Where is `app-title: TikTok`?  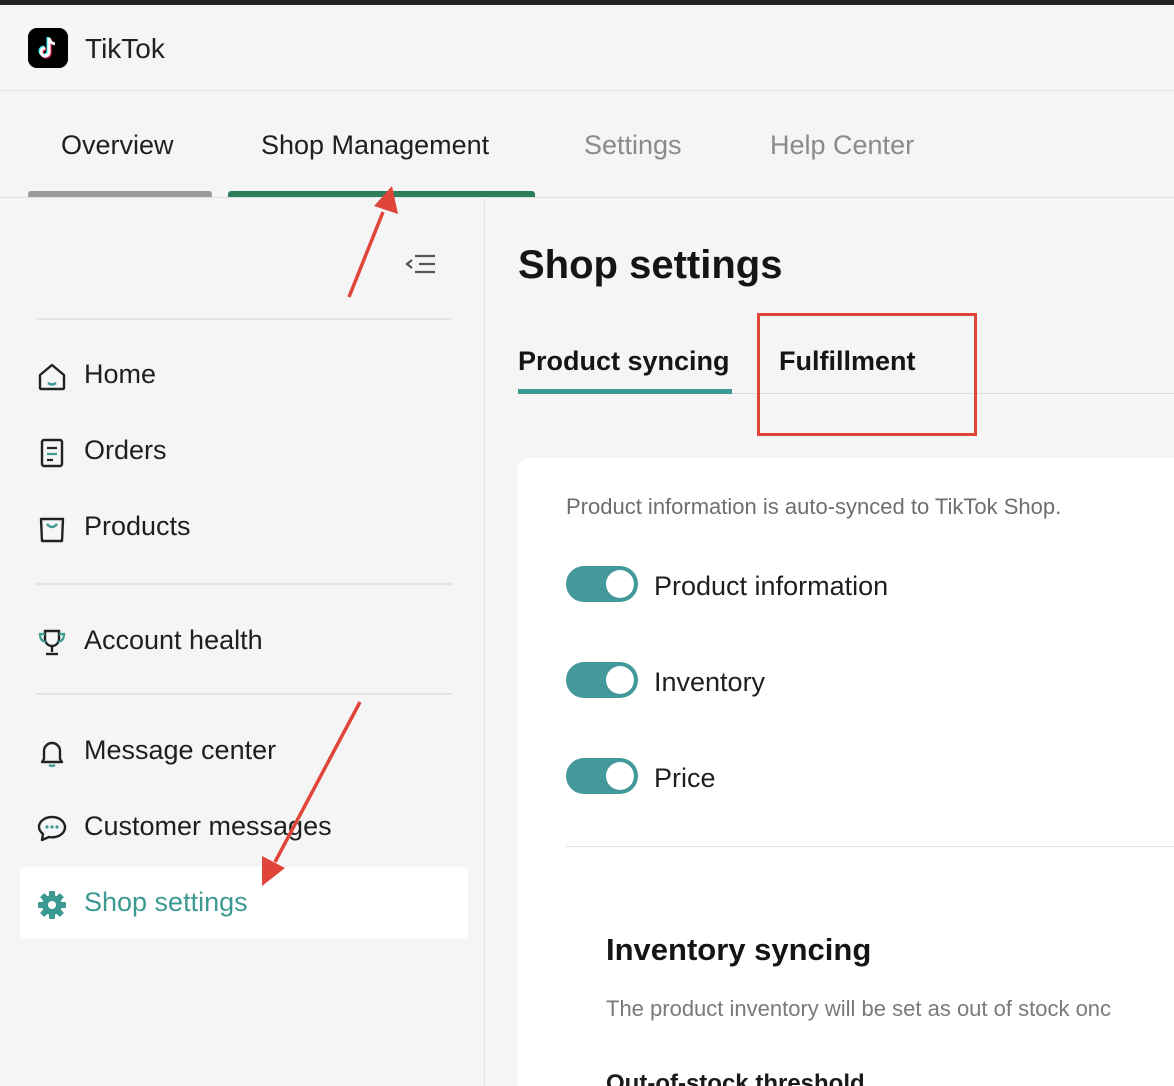 app-title: TikTok is located at coordinates (125, 48).